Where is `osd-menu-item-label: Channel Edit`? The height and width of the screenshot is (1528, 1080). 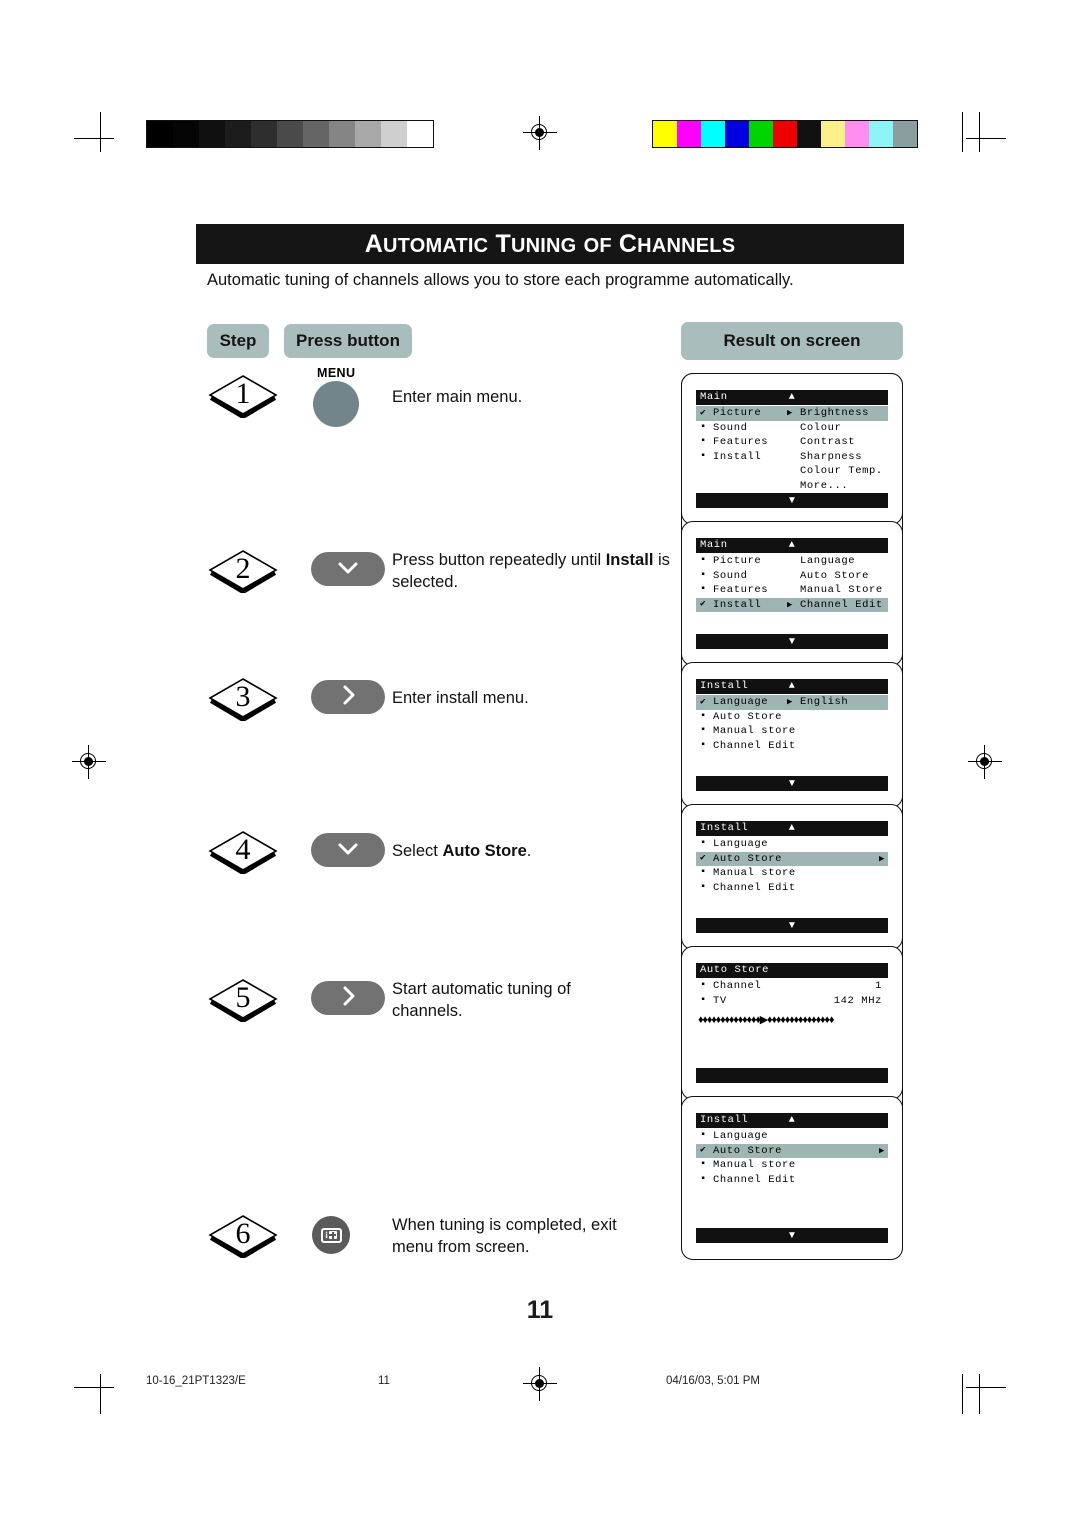 osd-menu-item-label: Channel Edit is located at coordinates (754, 887).